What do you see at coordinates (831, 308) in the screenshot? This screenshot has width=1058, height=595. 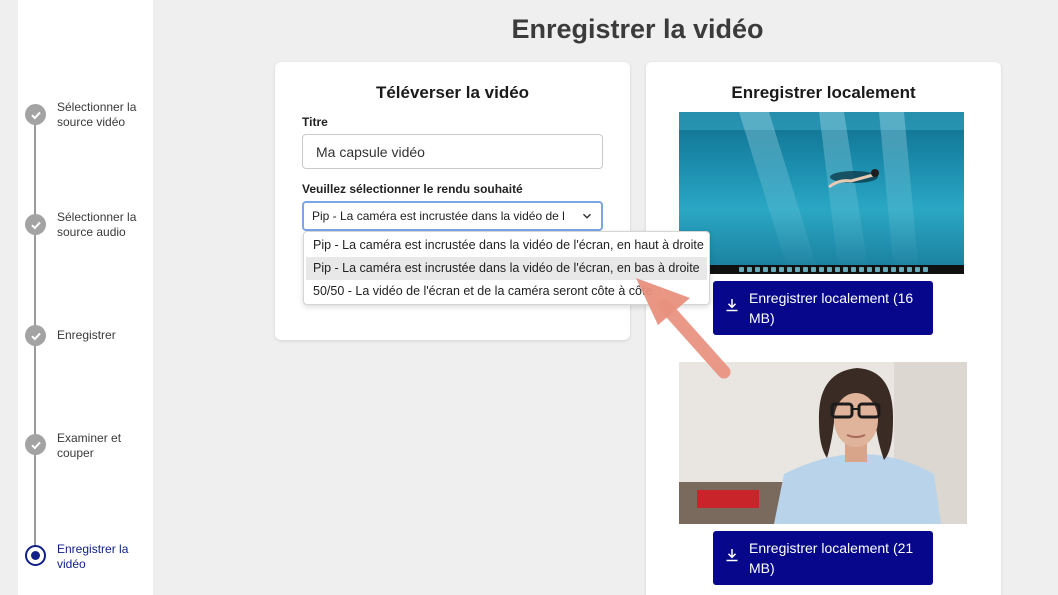 I see `save-locally-label: Enregistrer localement (16 MB)` at bounding box center [831, 308].